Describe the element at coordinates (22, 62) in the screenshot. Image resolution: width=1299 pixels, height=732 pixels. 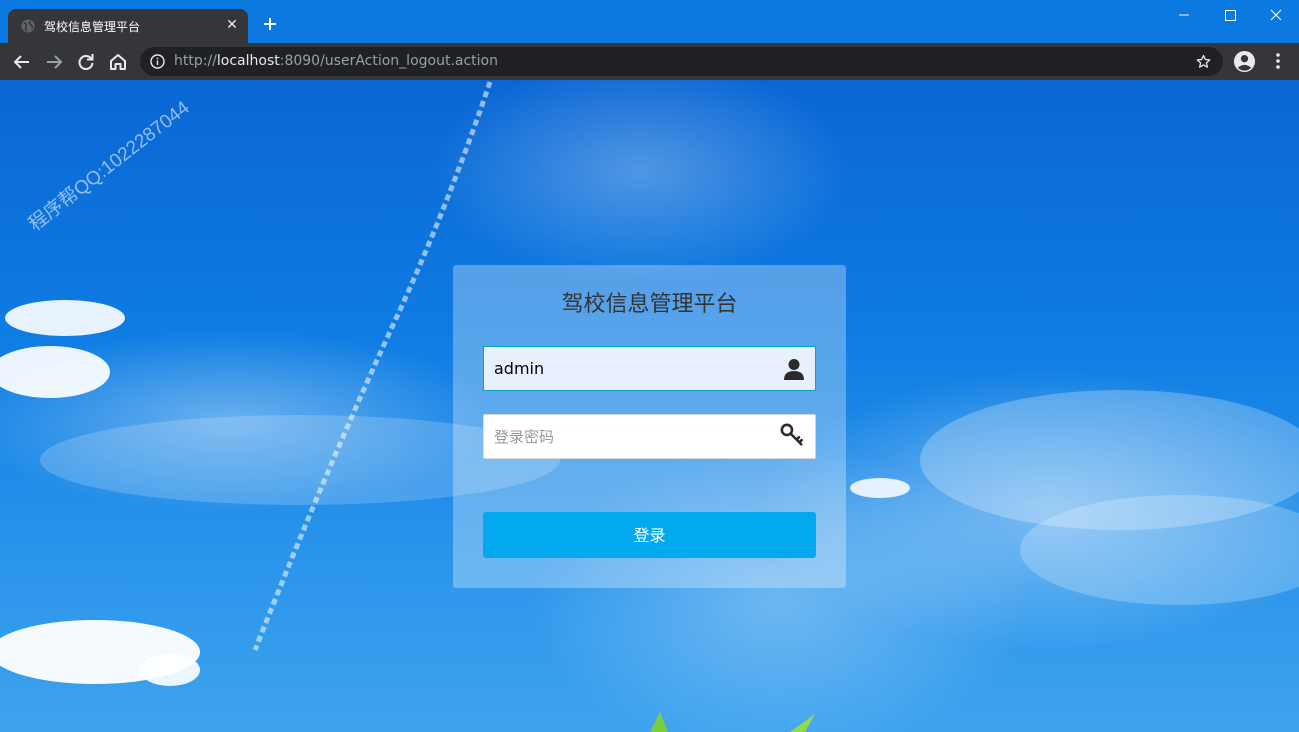
I see `back-arrow-icon` at that location.